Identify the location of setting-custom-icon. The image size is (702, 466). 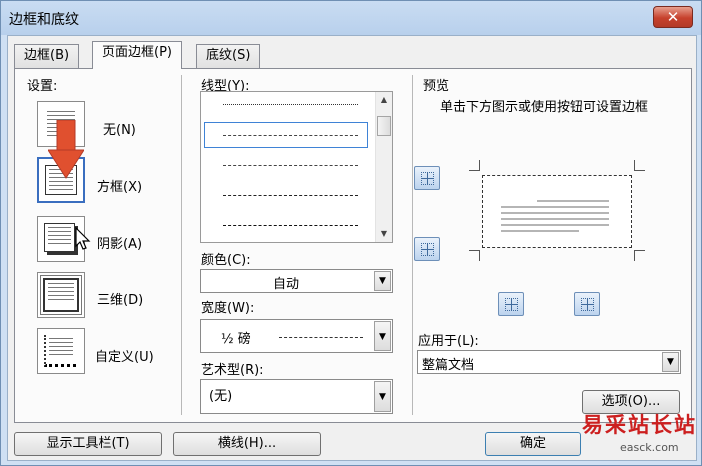
(61, 351).